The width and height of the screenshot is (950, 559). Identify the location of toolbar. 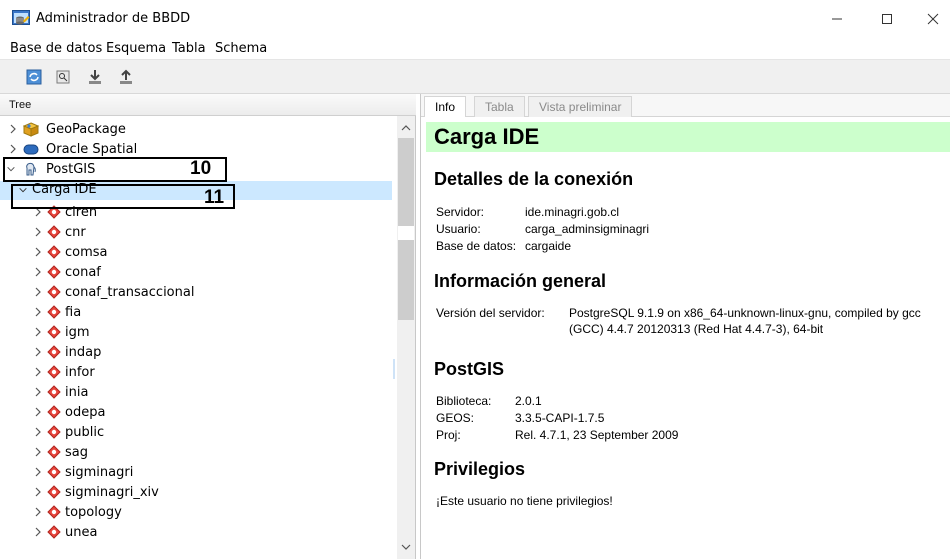
(475, 77).